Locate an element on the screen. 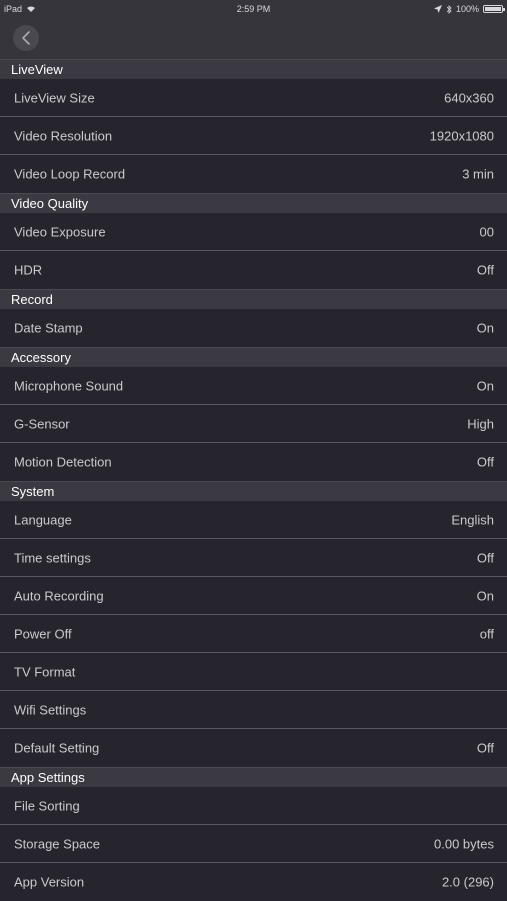 The height and width of the screenshot is (901, 507). setting-label: TV Format is located at coordinates (45, 671).